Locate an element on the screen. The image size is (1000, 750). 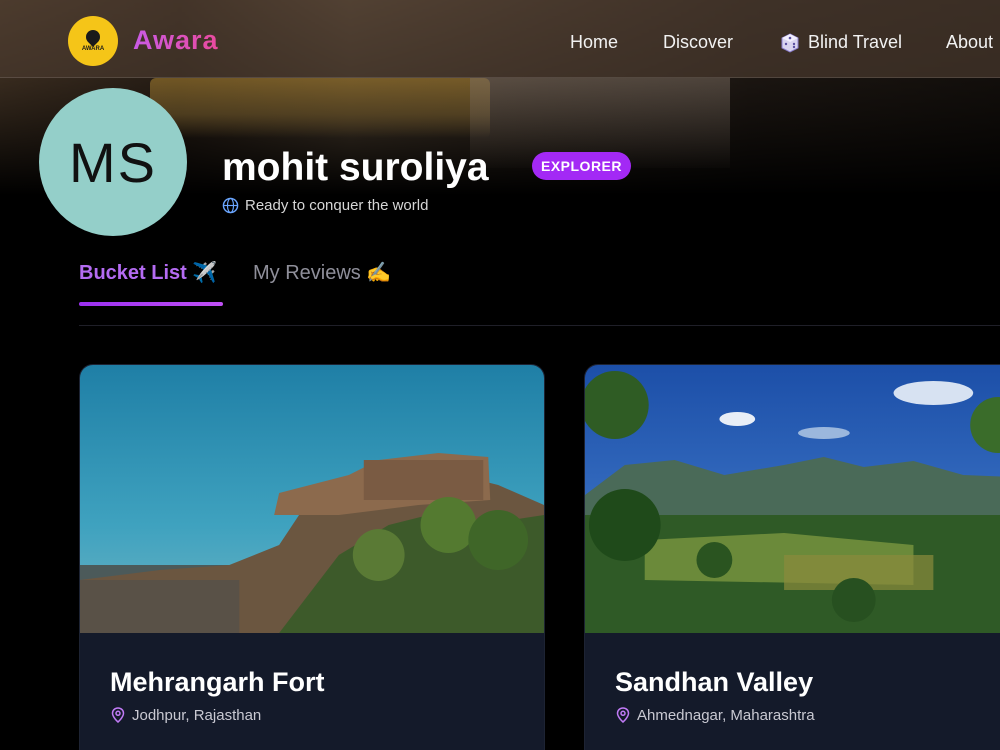
profile-status: Ready to conquer the world is located at coordinates (337, 205).